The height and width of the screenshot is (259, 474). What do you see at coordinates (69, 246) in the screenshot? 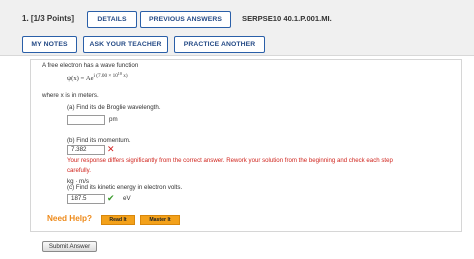
I see `submit-answer-button: Submit Answer` at bounding box center [69, 246].